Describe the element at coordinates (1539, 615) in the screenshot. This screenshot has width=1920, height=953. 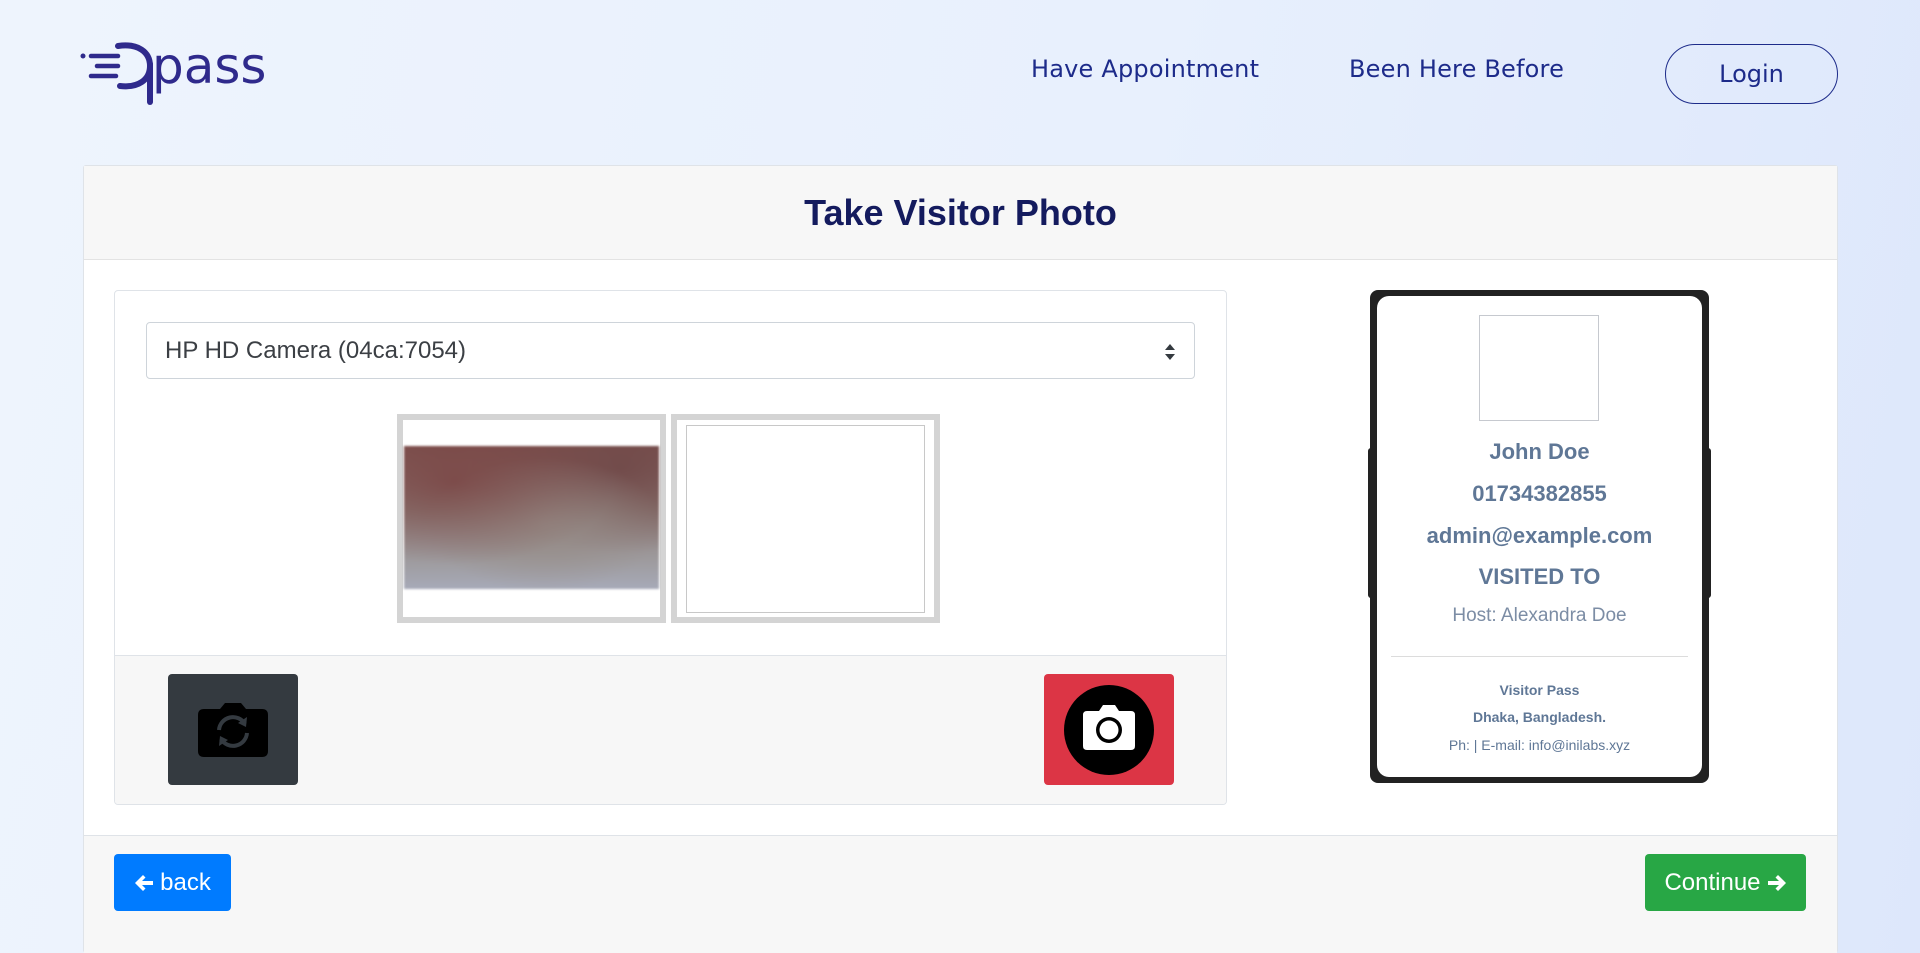
I see `host-name: Host: Alexandra Doe` at that location.